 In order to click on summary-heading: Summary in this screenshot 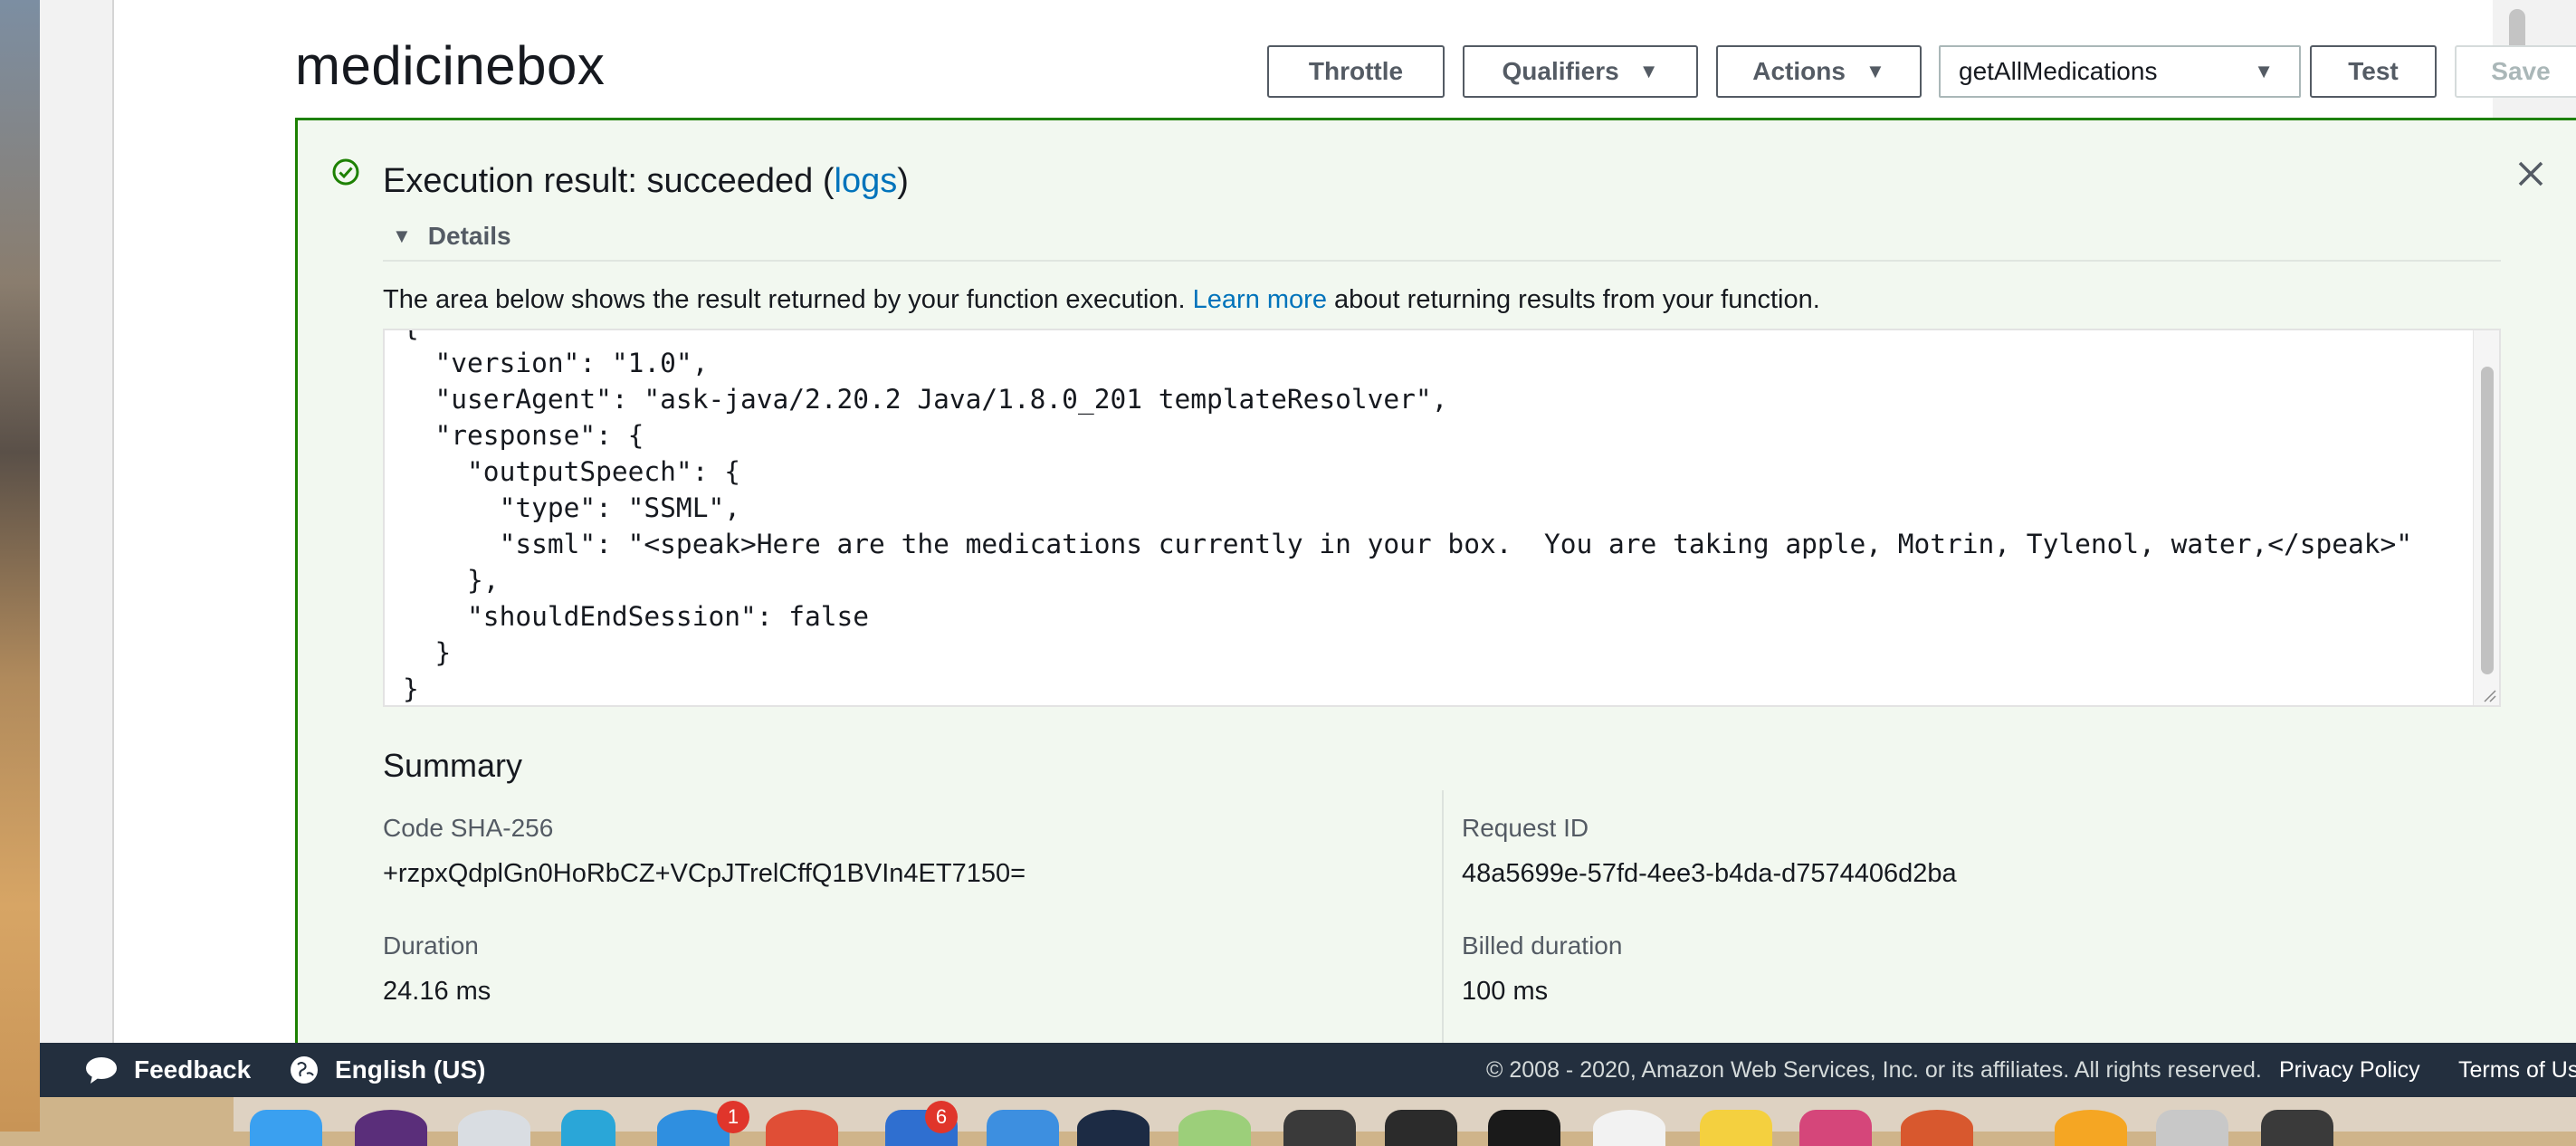, I will do `click(453, 766)`.